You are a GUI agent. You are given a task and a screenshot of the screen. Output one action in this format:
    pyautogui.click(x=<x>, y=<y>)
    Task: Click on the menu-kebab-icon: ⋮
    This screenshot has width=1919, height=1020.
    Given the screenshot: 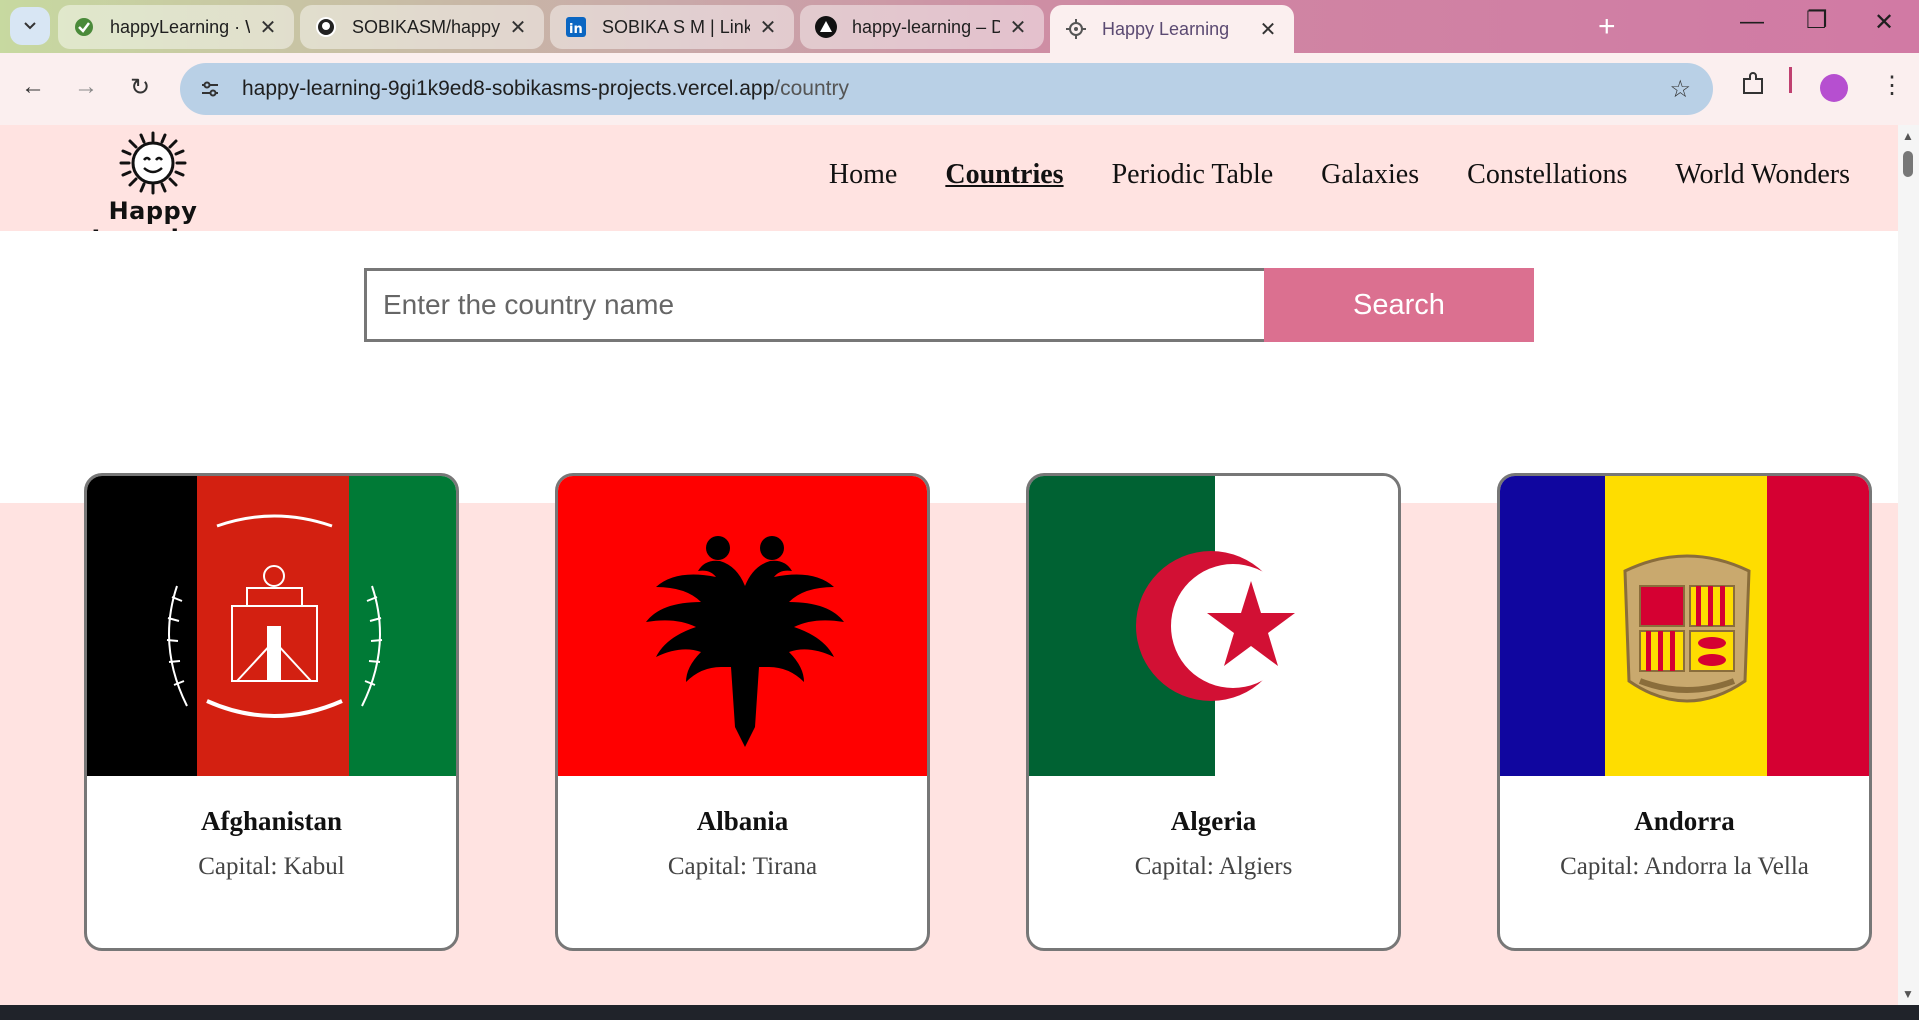 What is the action you would take?
    pyautogui.click(x=1892, y=85)
    